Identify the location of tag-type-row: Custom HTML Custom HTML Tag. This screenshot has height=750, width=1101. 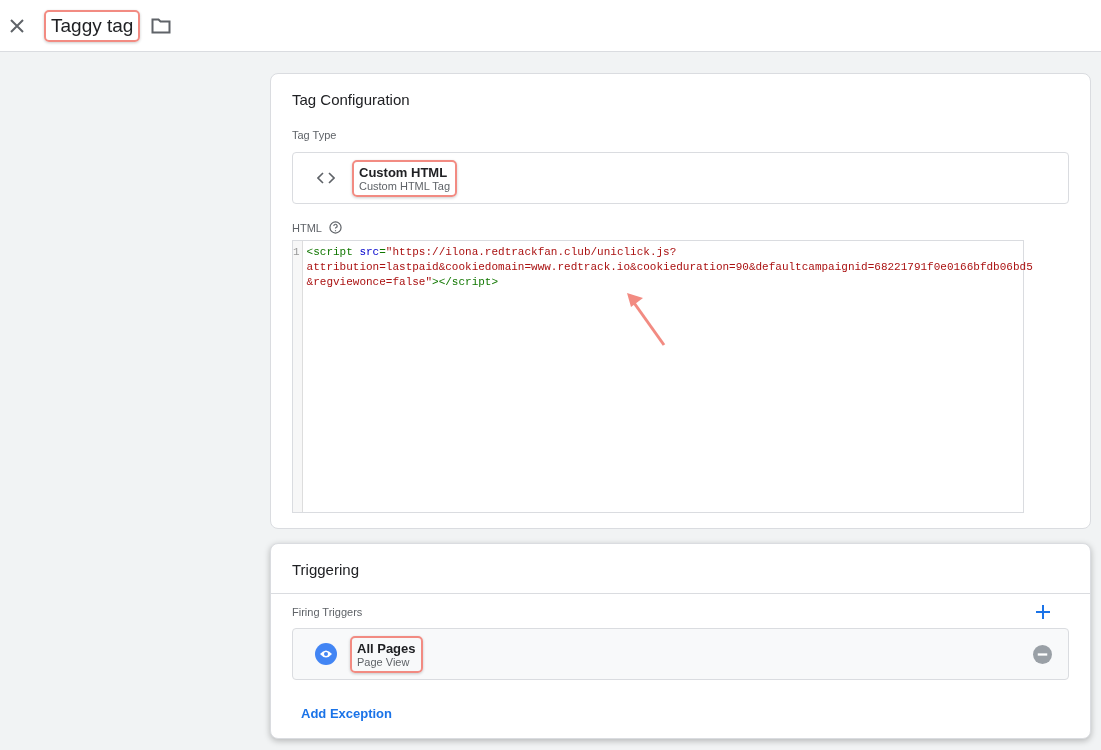
(680, 178).